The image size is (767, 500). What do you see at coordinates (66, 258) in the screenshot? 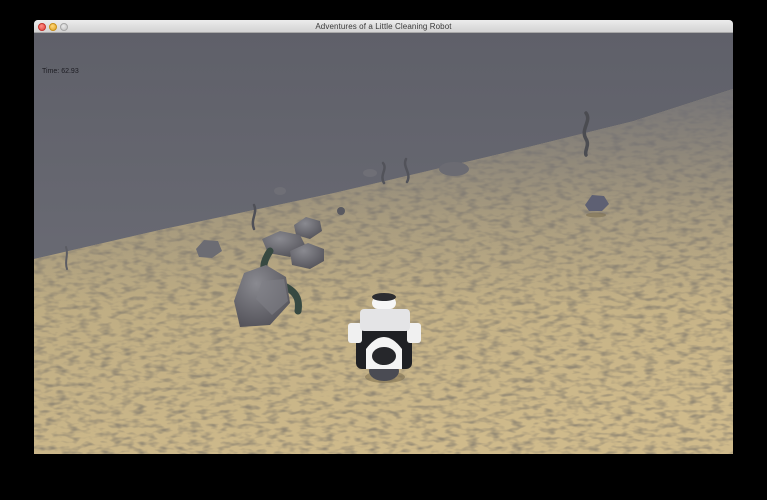
I see `seaweed-far-left` at bounding box center [66, 258].